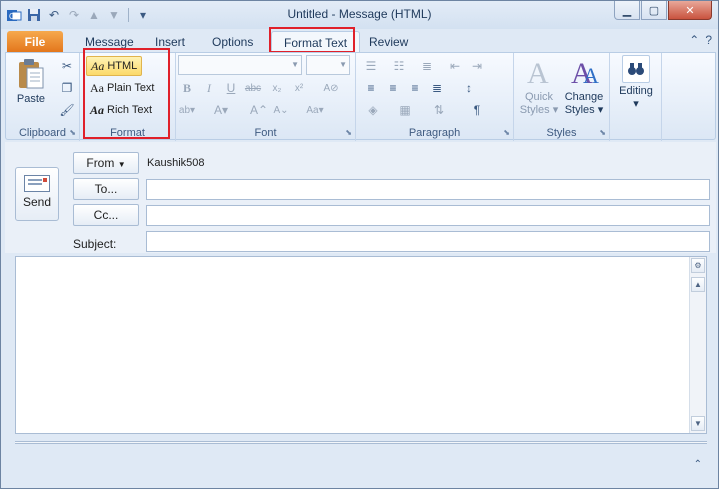  Describe the element at coordinates (232, 42) in the screenshot. I see `tab-options: Options` at that location.